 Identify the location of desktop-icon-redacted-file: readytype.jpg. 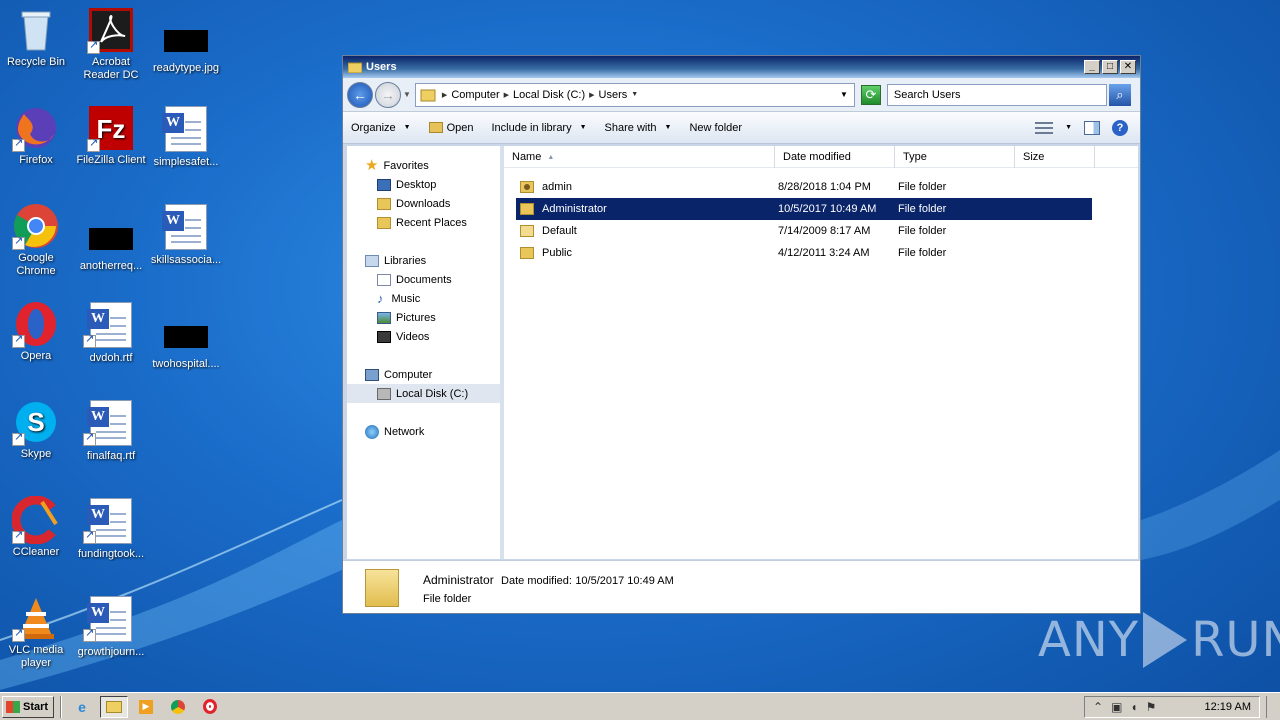
(186, 45).